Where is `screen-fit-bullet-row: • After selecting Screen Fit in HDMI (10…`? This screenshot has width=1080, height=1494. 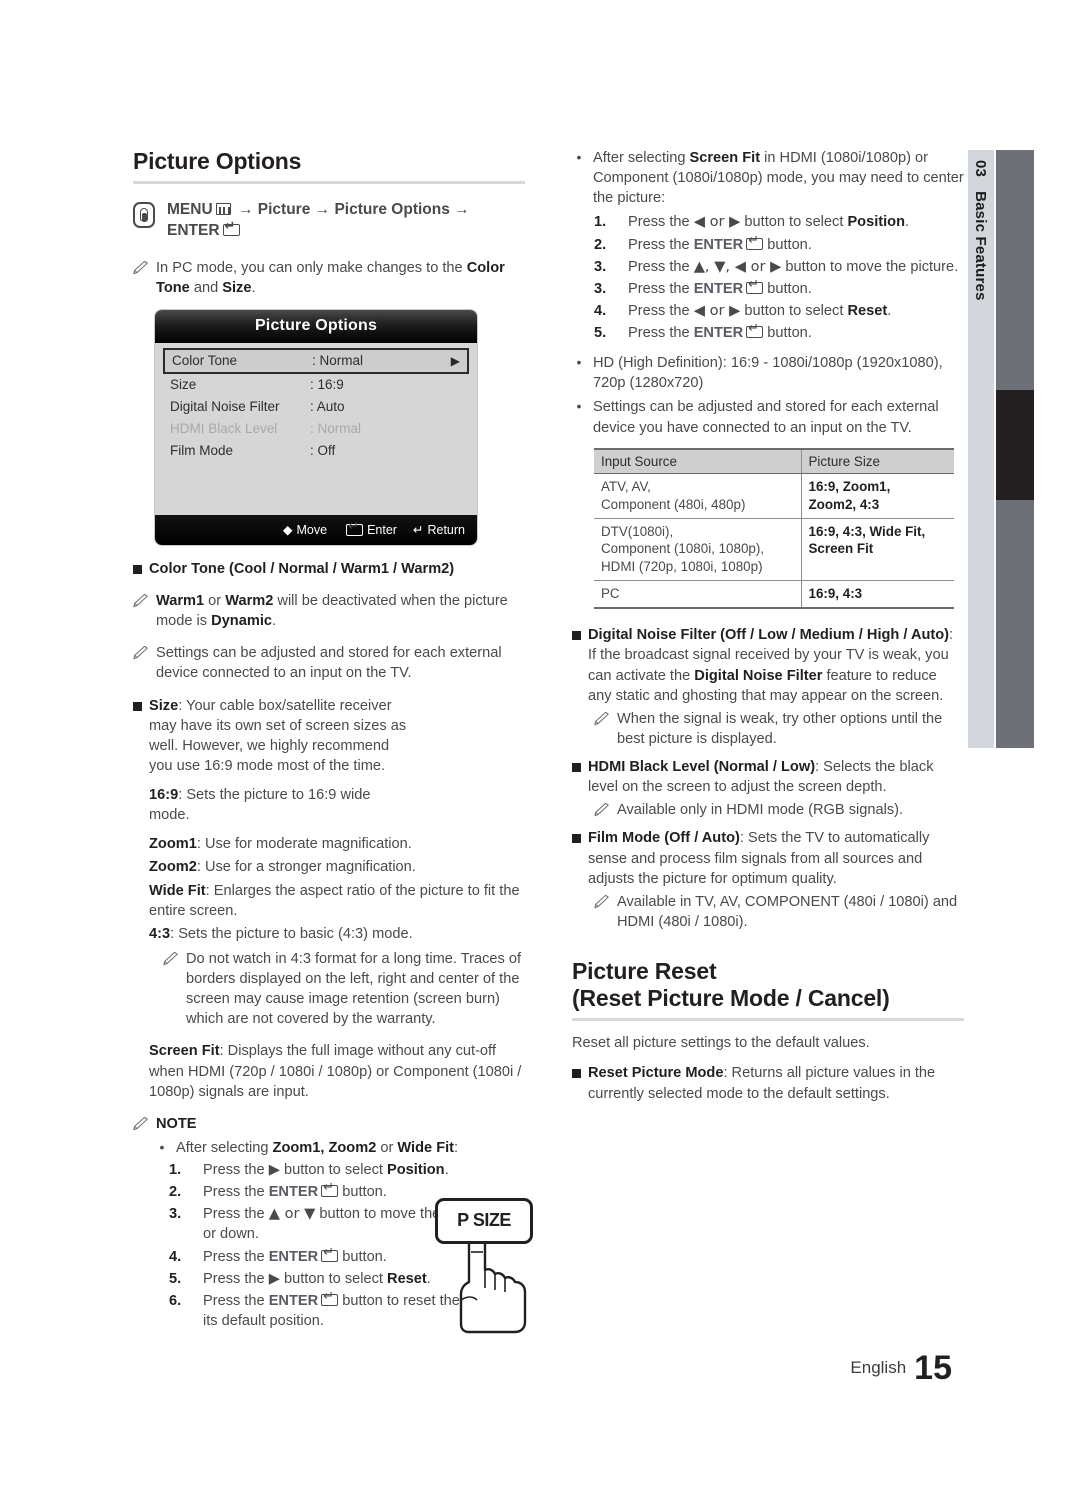
screen-fit-bullet-row: • After selecting Screen Fit in HDMI (10… is located at coordinates (768, 178).